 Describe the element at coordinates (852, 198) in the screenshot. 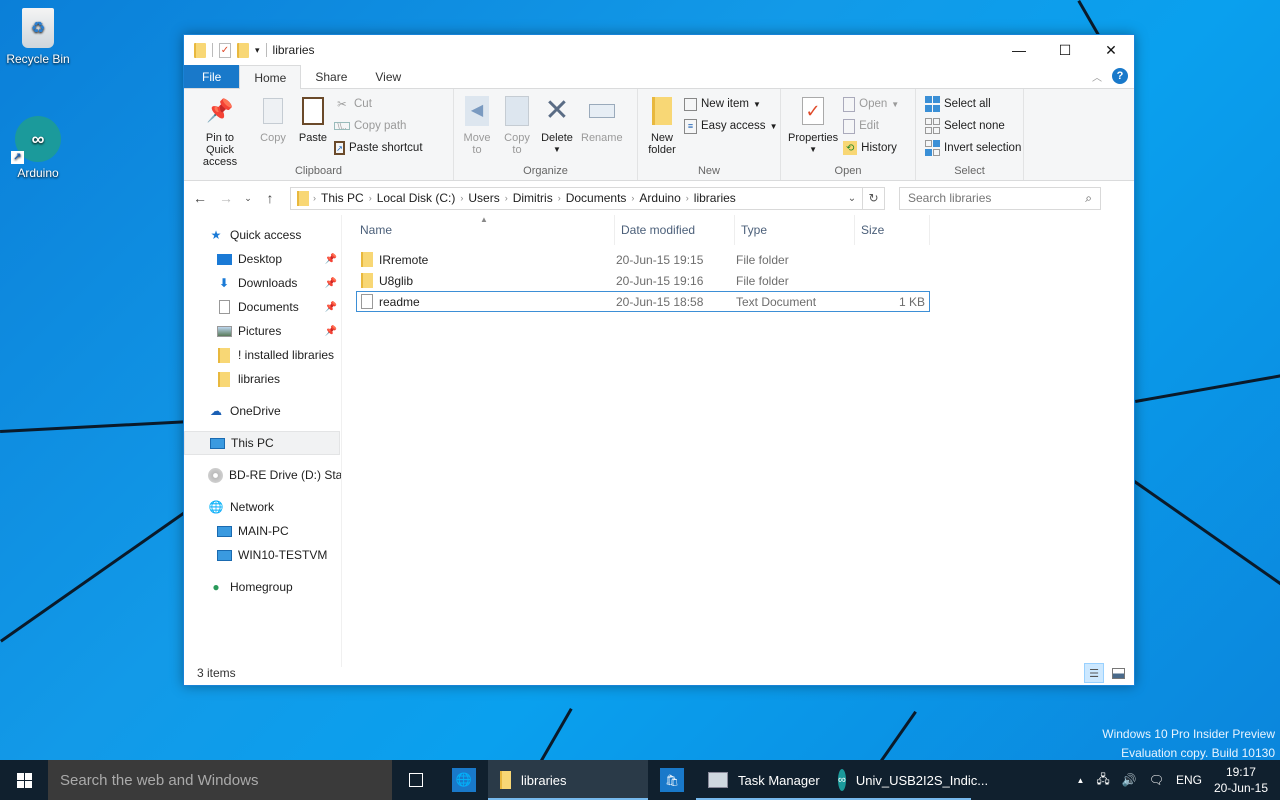

I see `address-dropdown-button: ⌄` at that location.